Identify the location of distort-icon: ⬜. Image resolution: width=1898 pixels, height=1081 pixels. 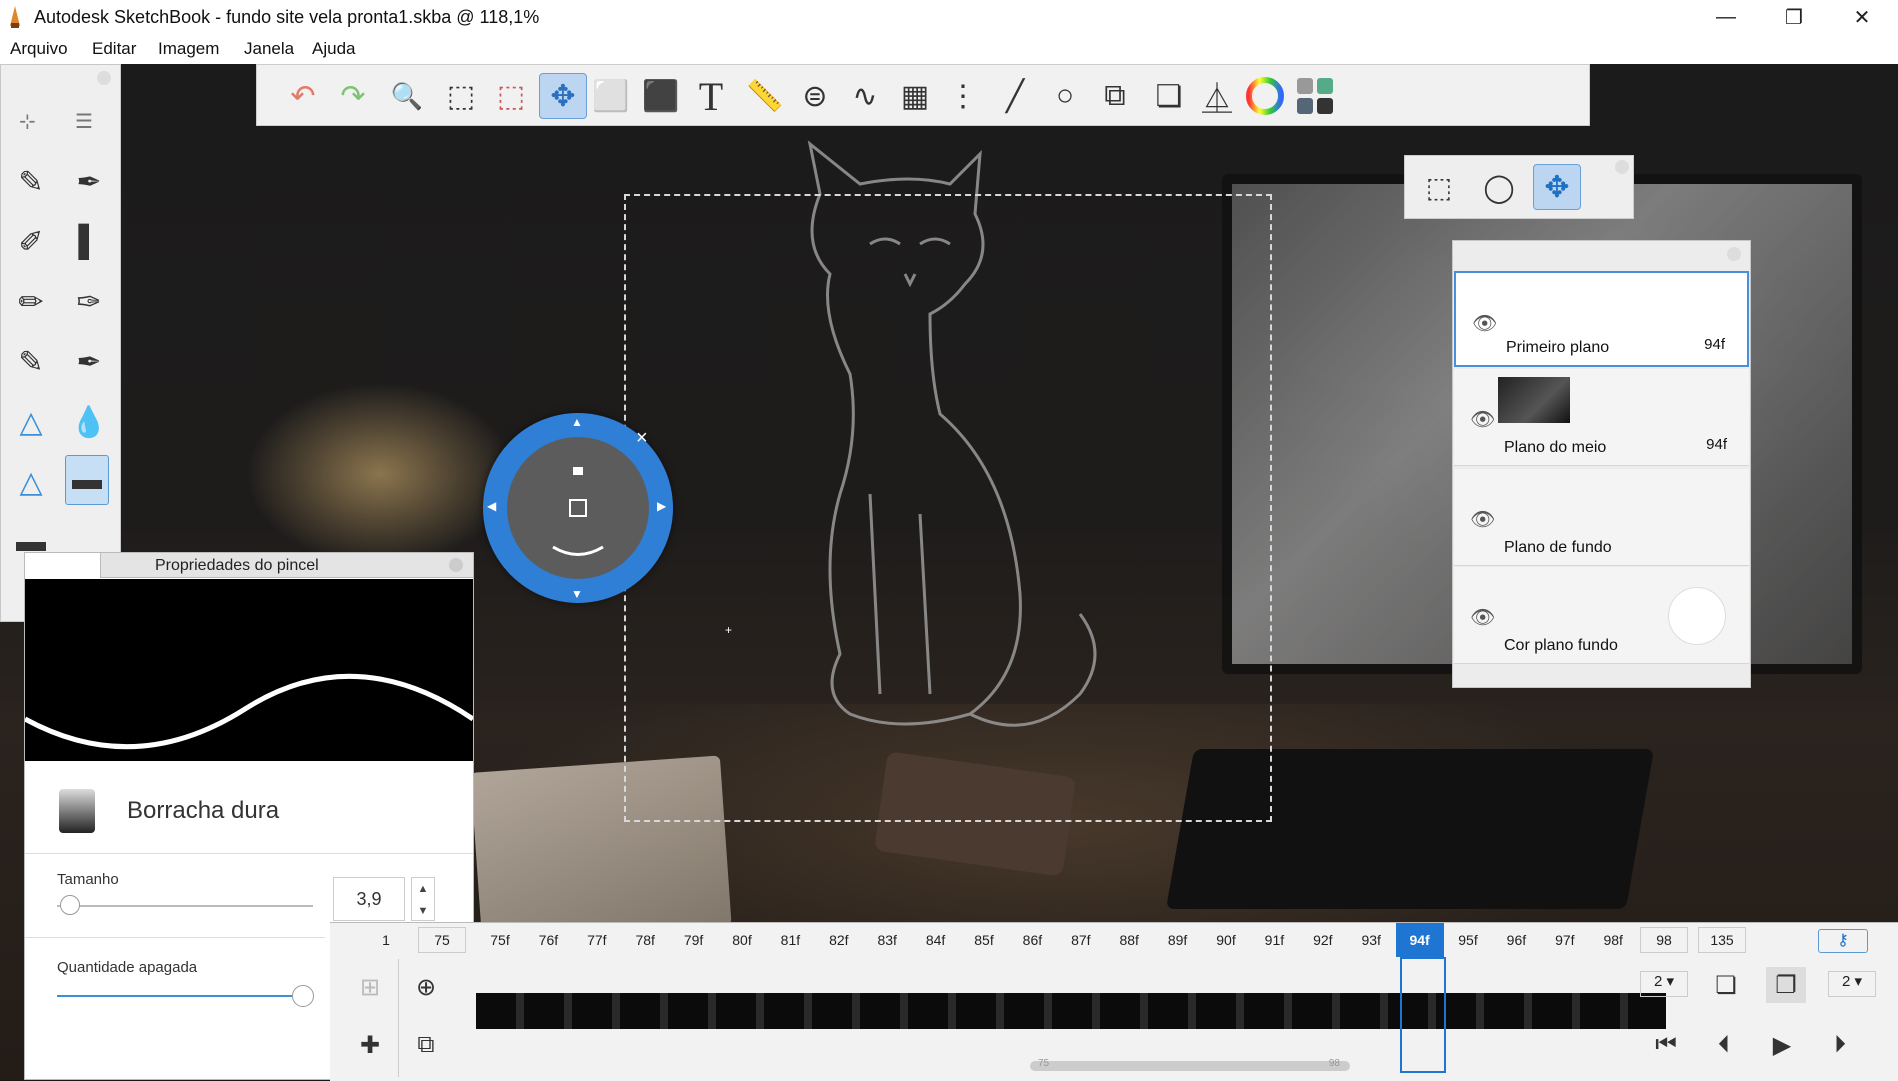
(611, 96).